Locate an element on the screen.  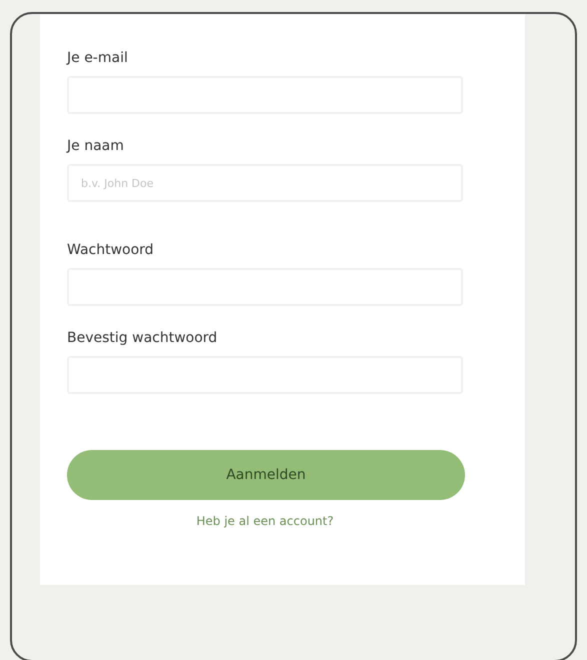
field-label: Wachtwoord is located at coordinates (111, 250).